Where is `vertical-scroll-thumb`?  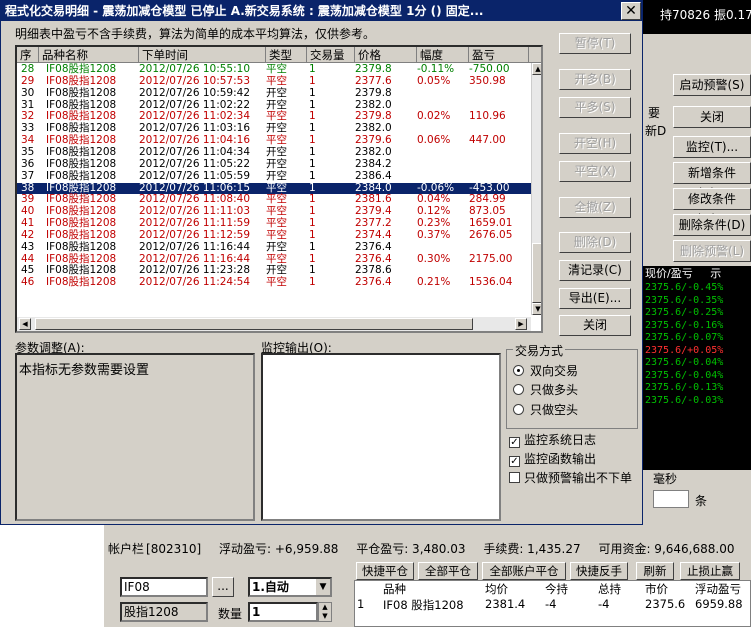
vertical-scroll-thumb is located at coordinates (536, 273).